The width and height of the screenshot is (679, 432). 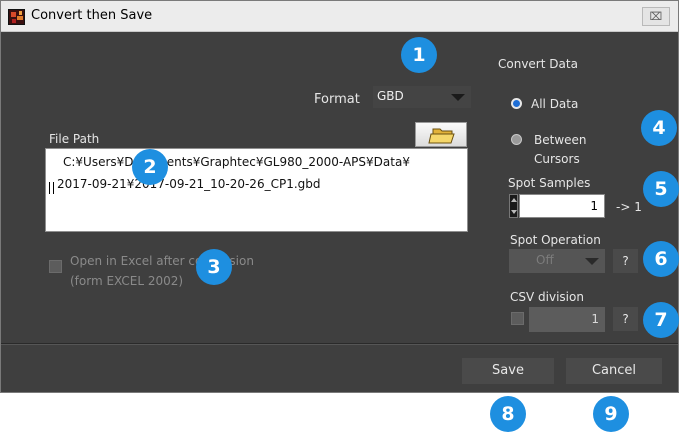 I want to click on format-dropdown: GBD, so click(x=422, y=97).